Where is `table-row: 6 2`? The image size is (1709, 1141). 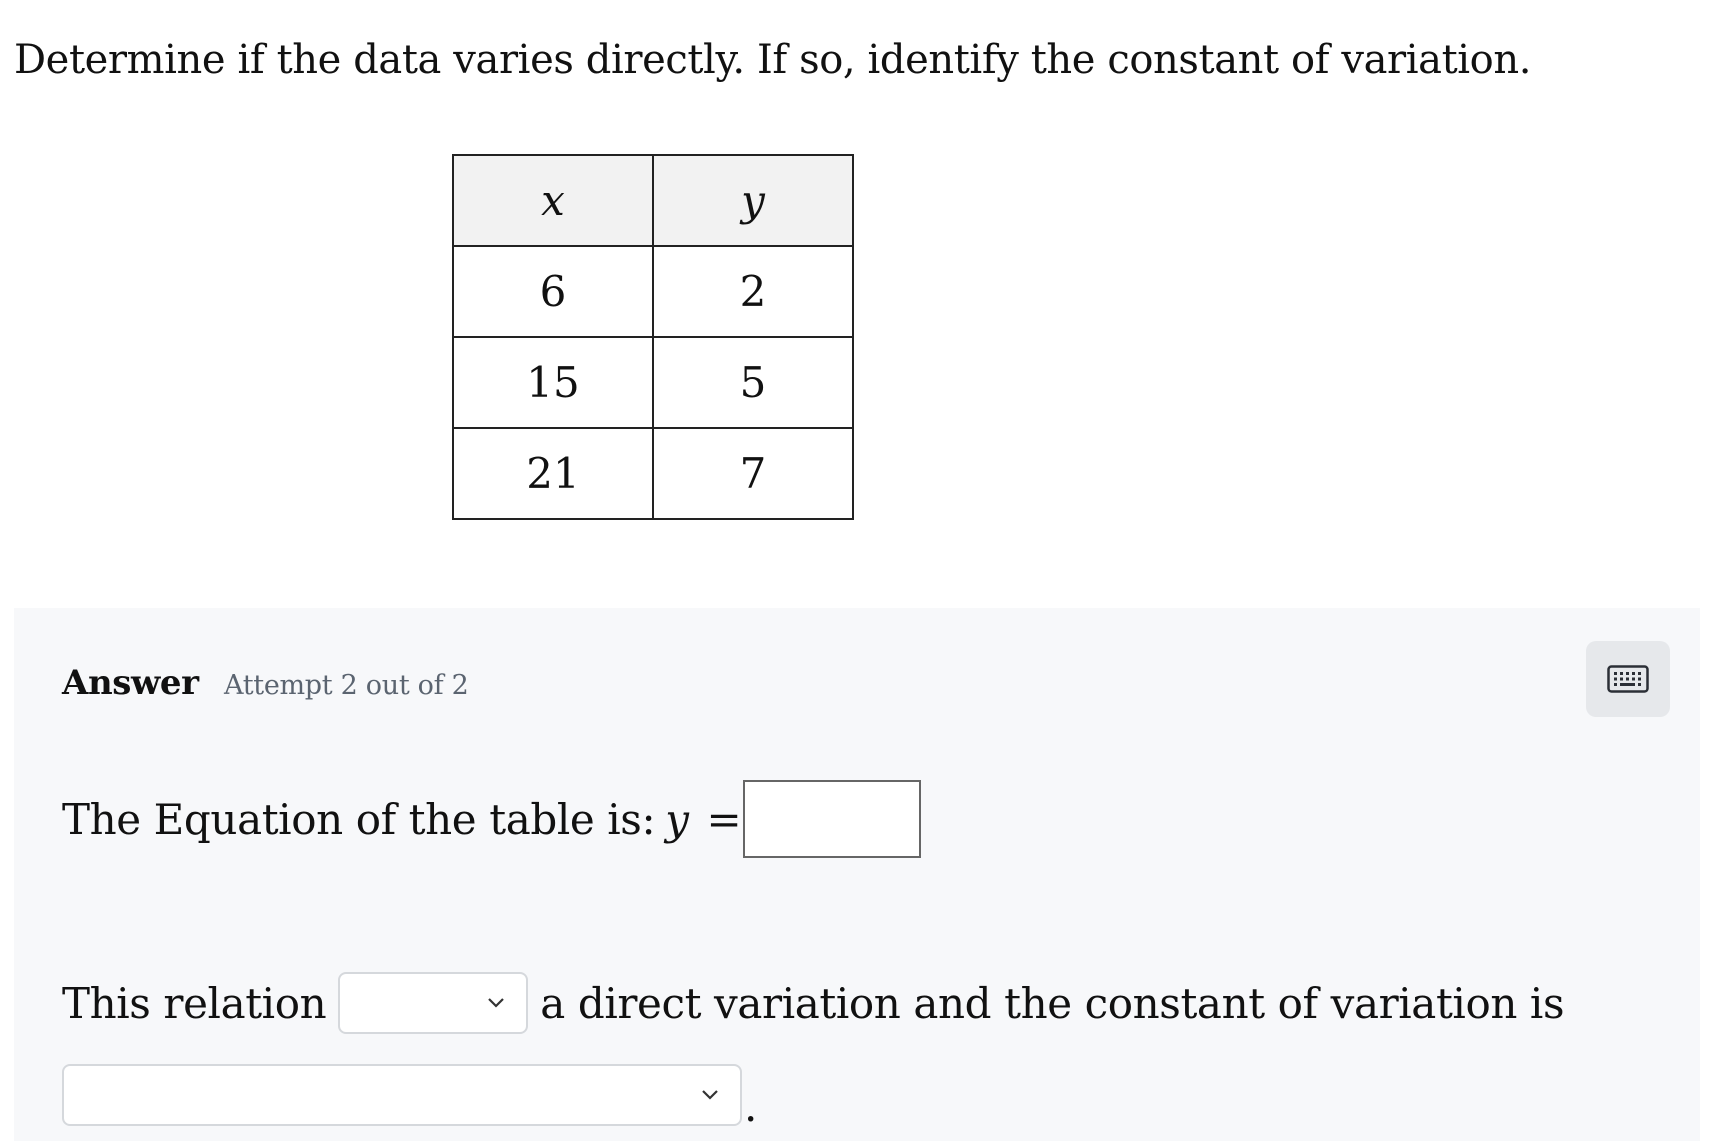
table-row: 6 2 is located at coordinates (653, 291).